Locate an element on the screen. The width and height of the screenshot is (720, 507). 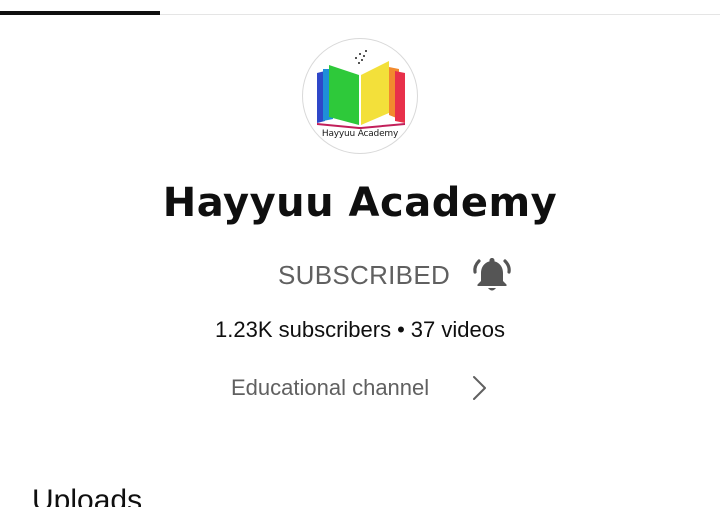
bell-icon is located at coordinates (492, 274).